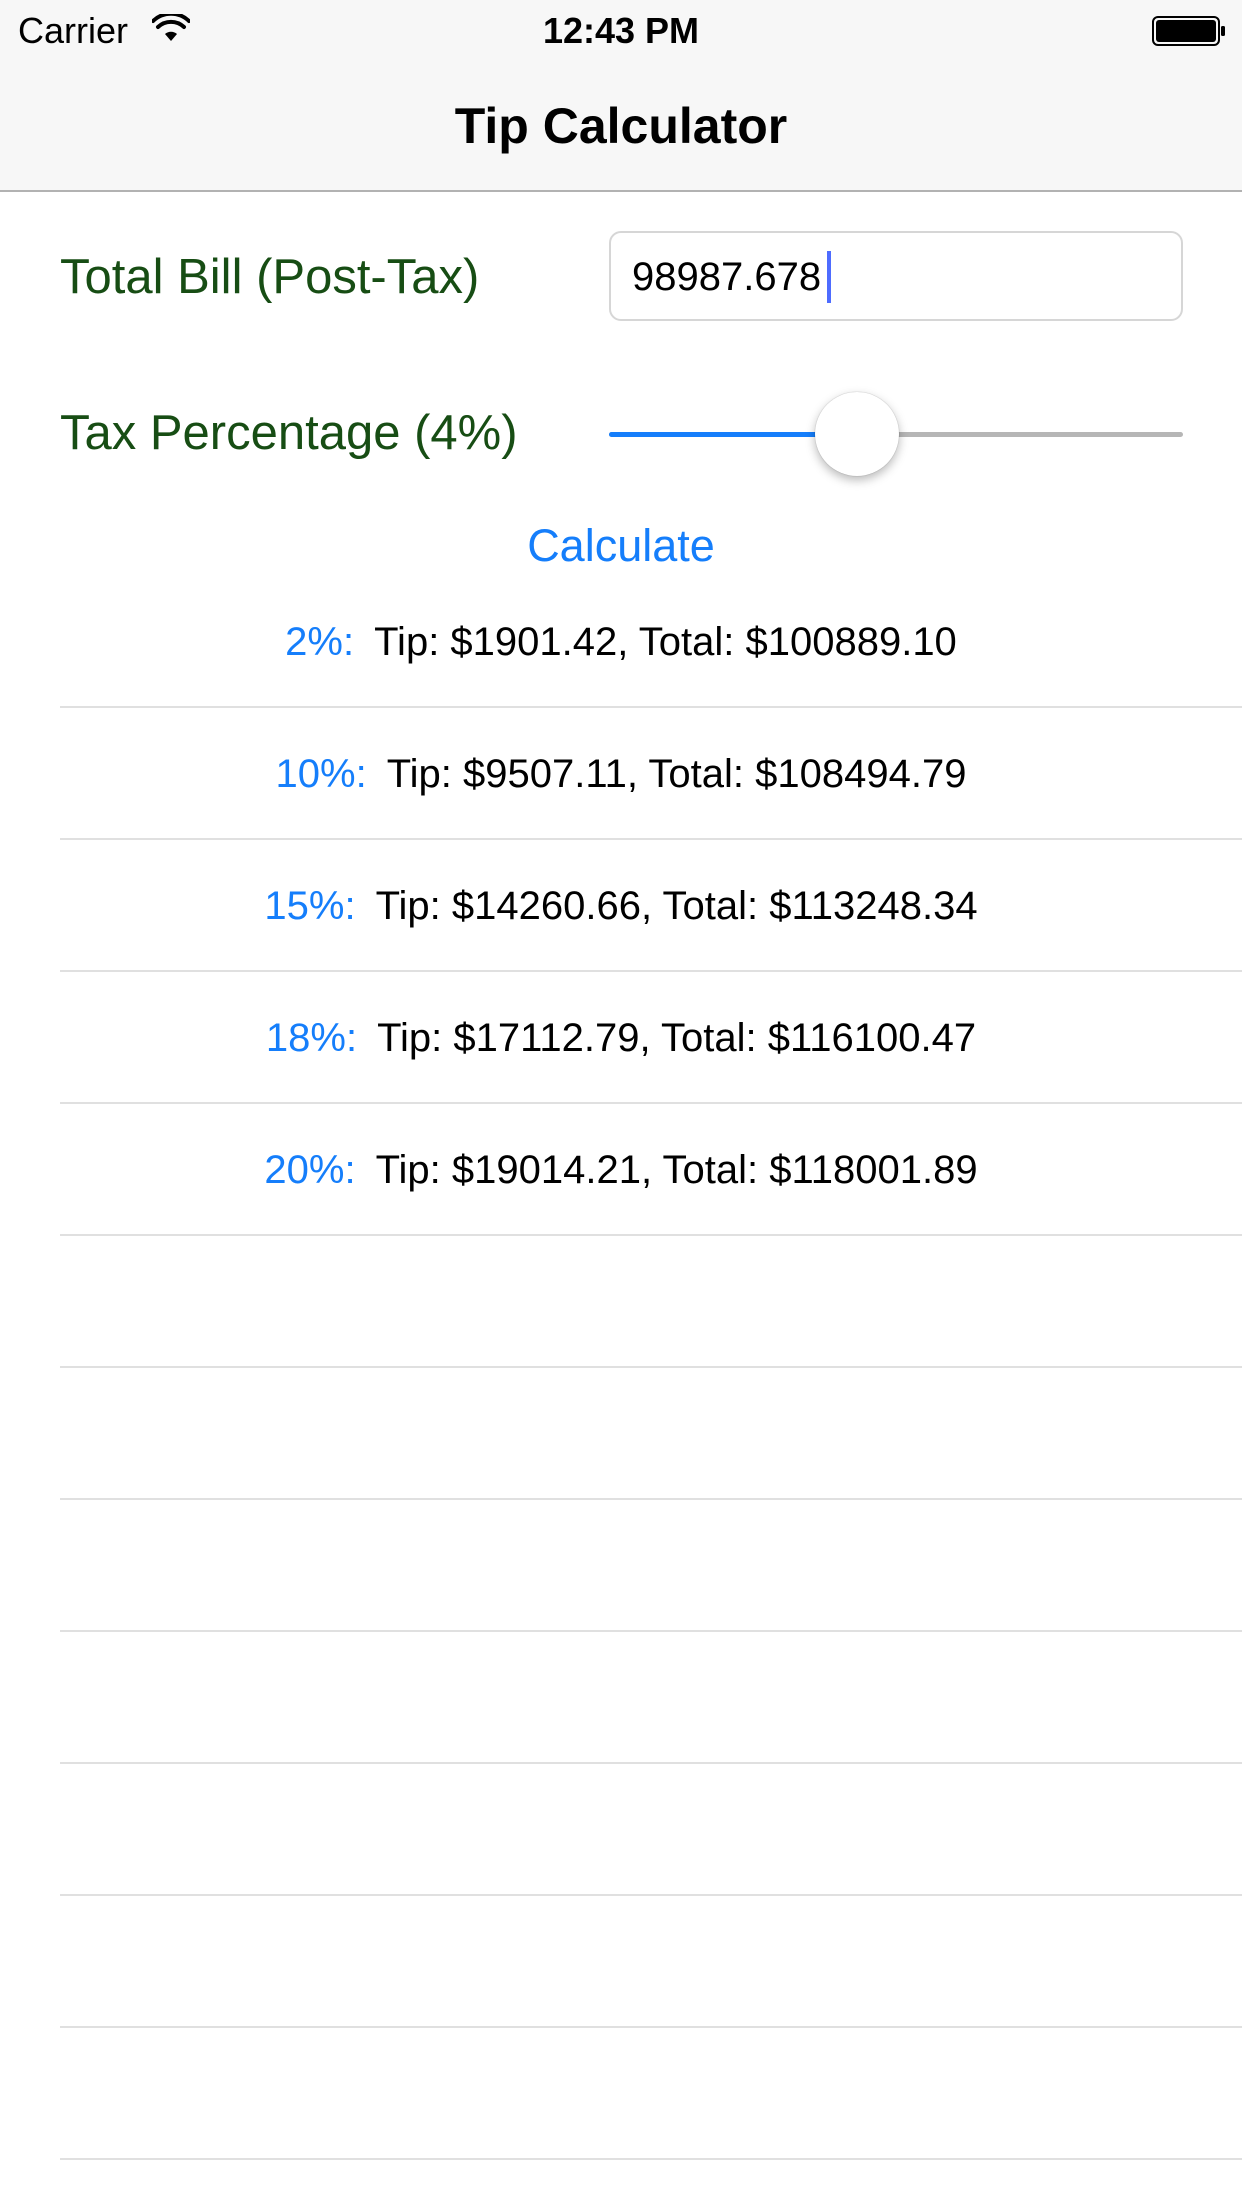  I want to click on tip-result-text: Tip: $14260.66, Total: $113248.34, so click(676, 905).